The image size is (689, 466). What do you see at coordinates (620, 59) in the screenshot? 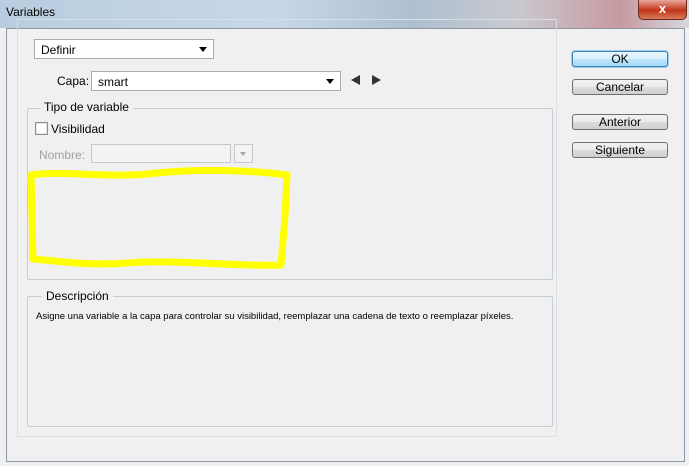
I see `ok-button: OK` at bounding box center [620, 59].